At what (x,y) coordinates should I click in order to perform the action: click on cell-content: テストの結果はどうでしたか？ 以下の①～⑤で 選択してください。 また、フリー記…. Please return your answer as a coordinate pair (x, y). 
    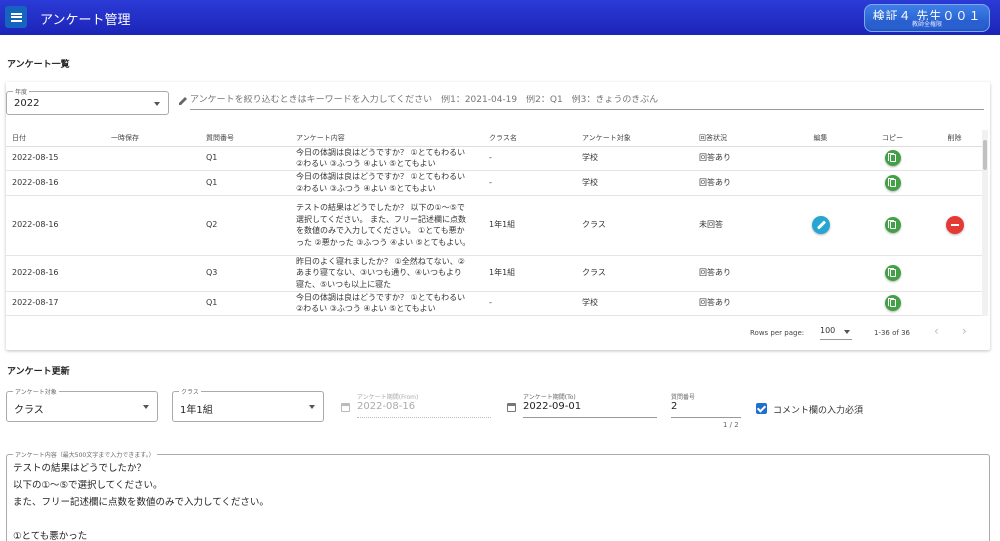
    Looking at the image, I should click on (386, 225).